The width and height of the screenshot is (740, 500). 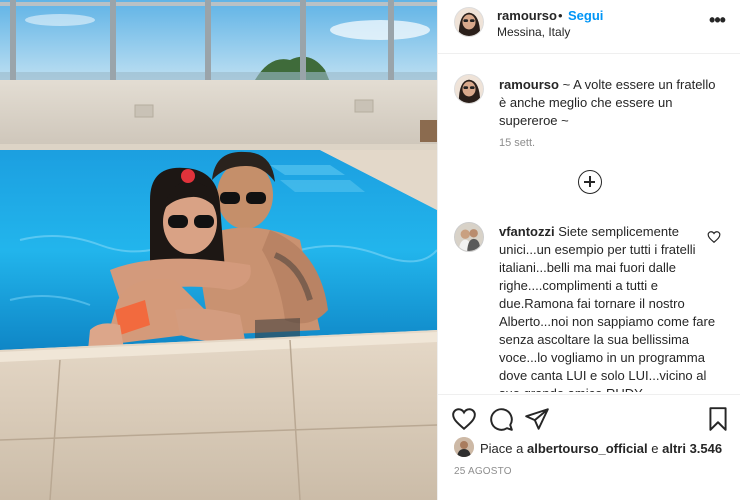 I want to click on liker-avatar, so click(x=464, y=447).